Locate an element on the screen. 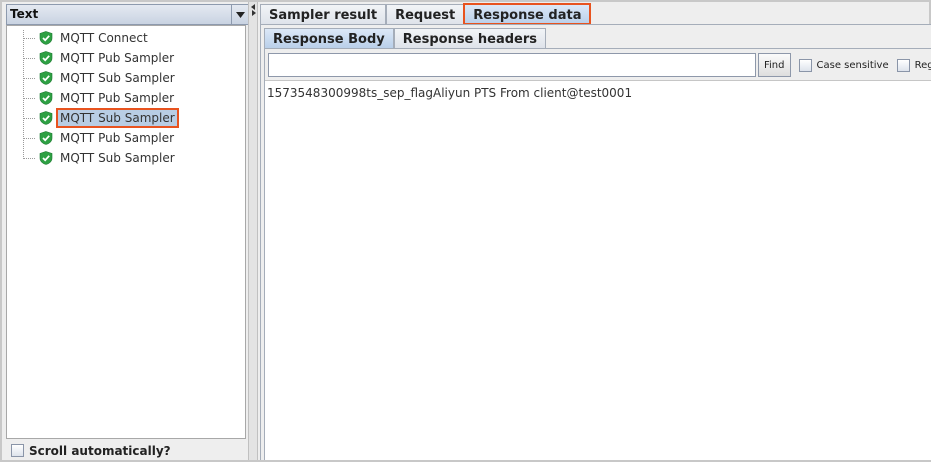  tab-response-data-label: Response data is located at coordinates (527, 15).